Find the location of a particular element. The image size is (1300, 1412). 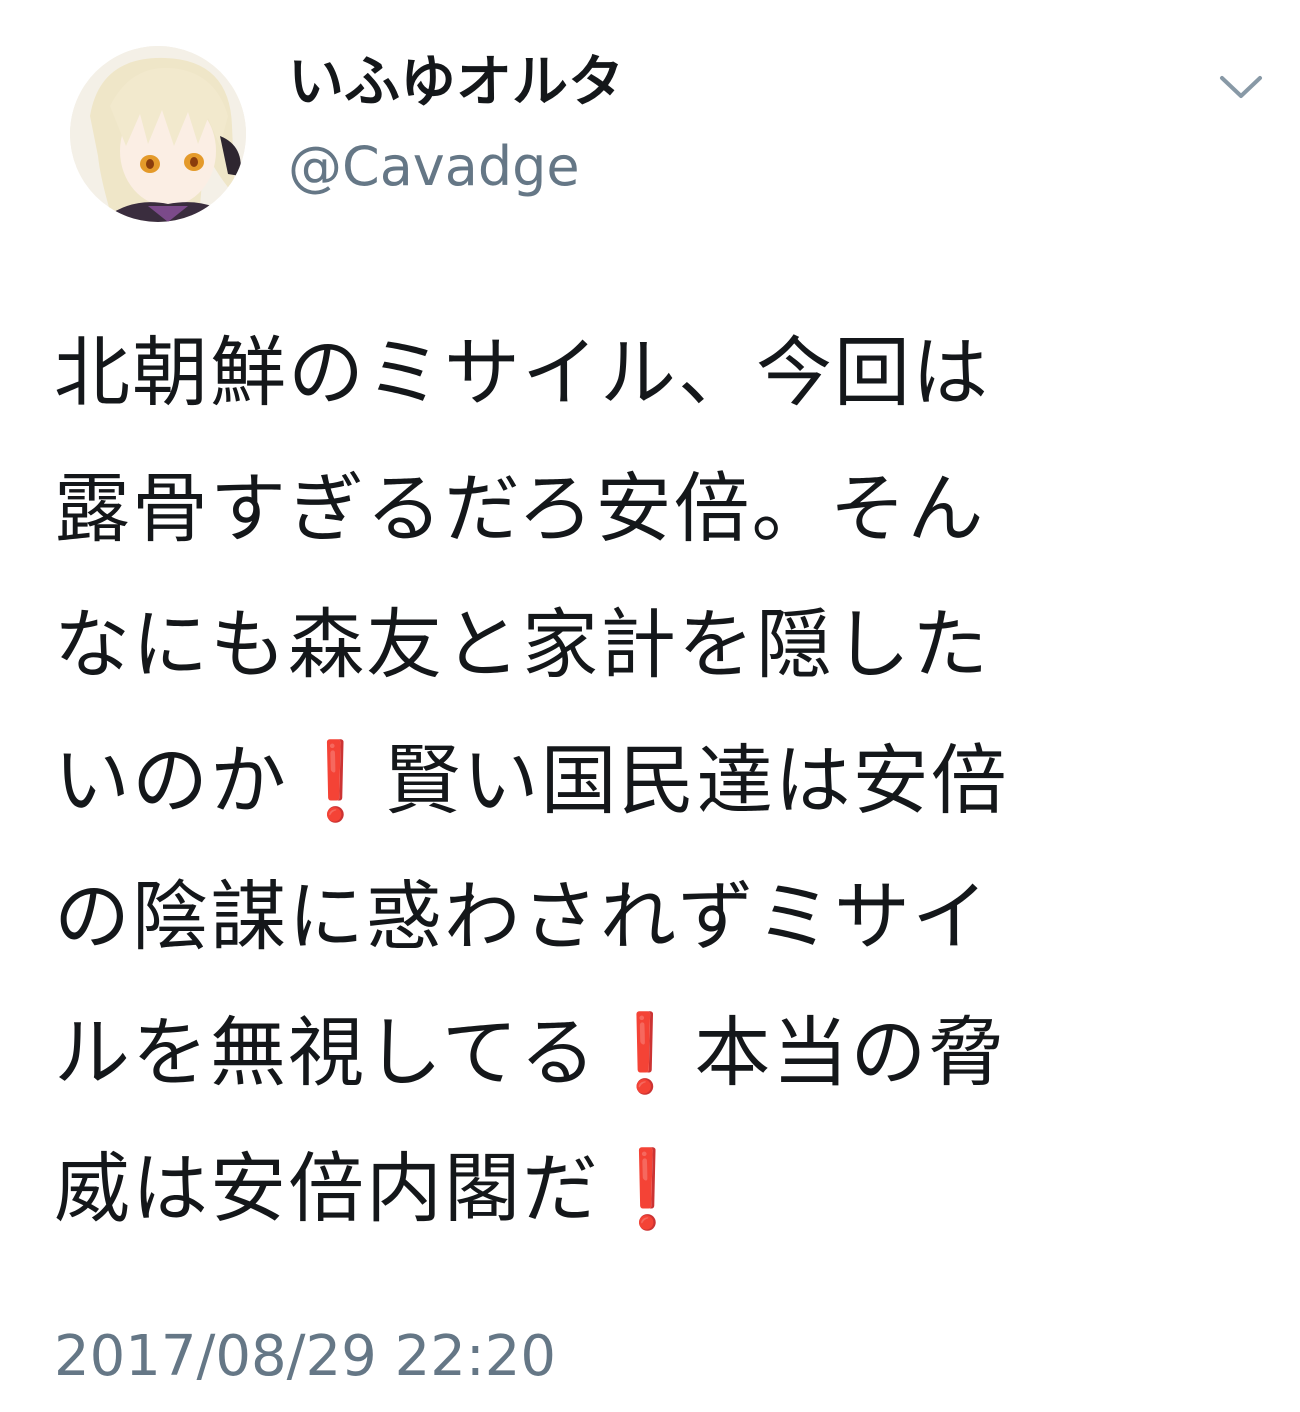

tweet-text-line: なにも森友と家計を隠した is located at coordinates (654, 645).